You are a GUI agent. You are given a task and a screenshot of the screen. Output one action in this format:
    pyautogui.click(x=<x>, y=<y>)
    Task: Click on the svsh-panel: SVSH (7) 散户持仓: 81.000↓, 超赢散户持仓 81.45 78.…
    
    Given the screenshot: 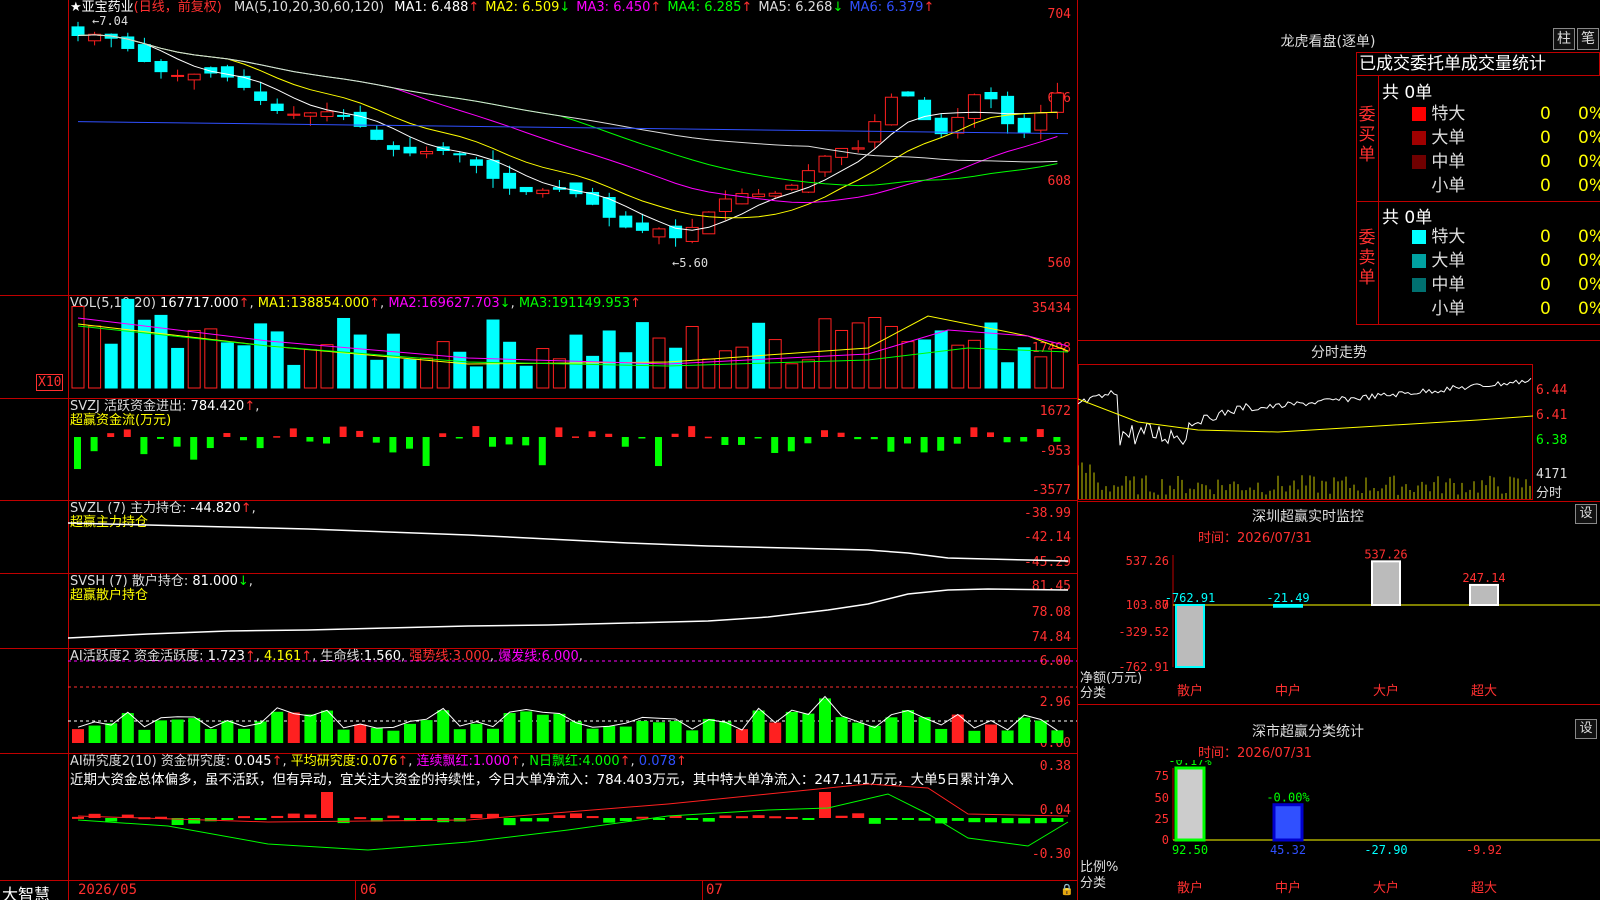 What is the action you would take?
    pyautogui.click(x=538, y=611)
    